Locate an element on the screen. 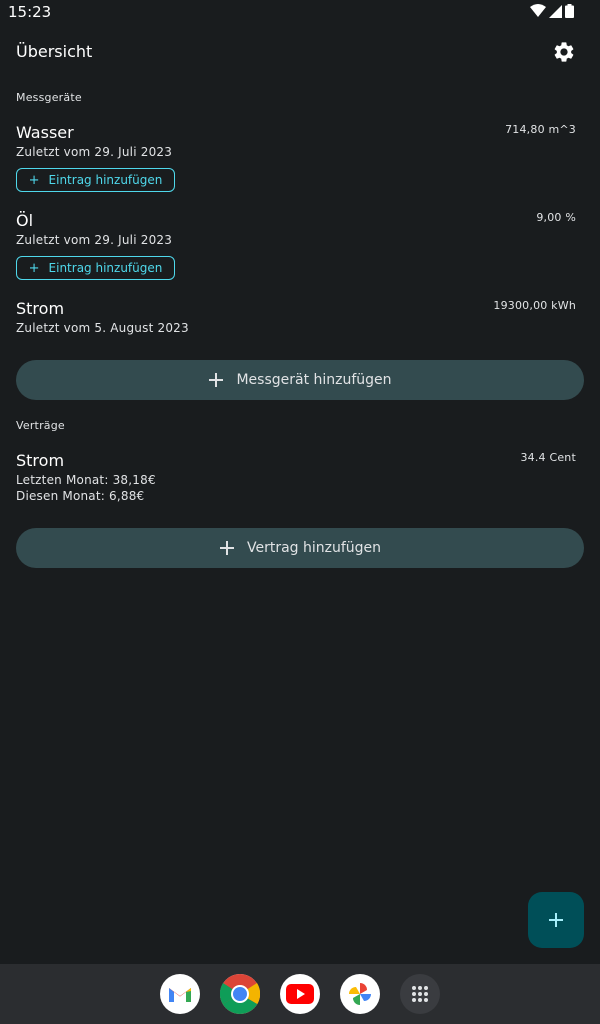 The width and height of the screenshot is (600, 1024). meter-name: Öl is located at coordinates (25, 220).